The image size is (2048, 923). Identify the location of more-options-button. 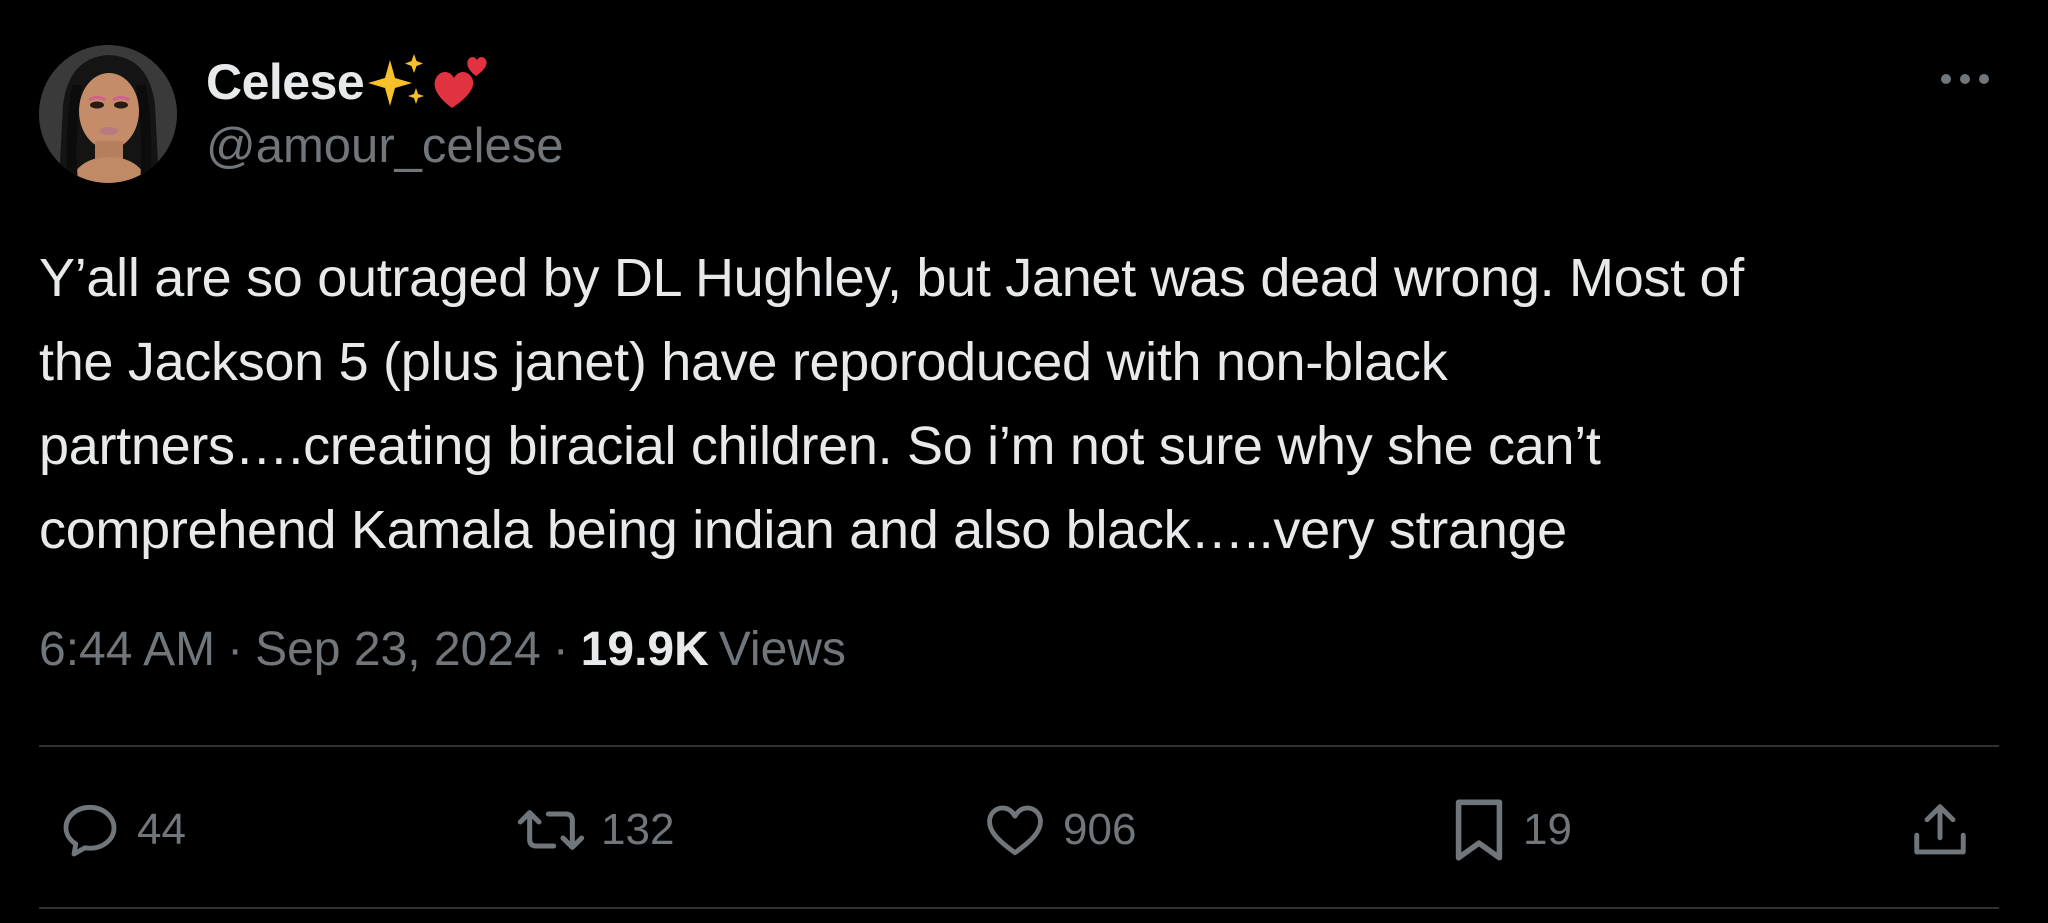
(1965, 79).